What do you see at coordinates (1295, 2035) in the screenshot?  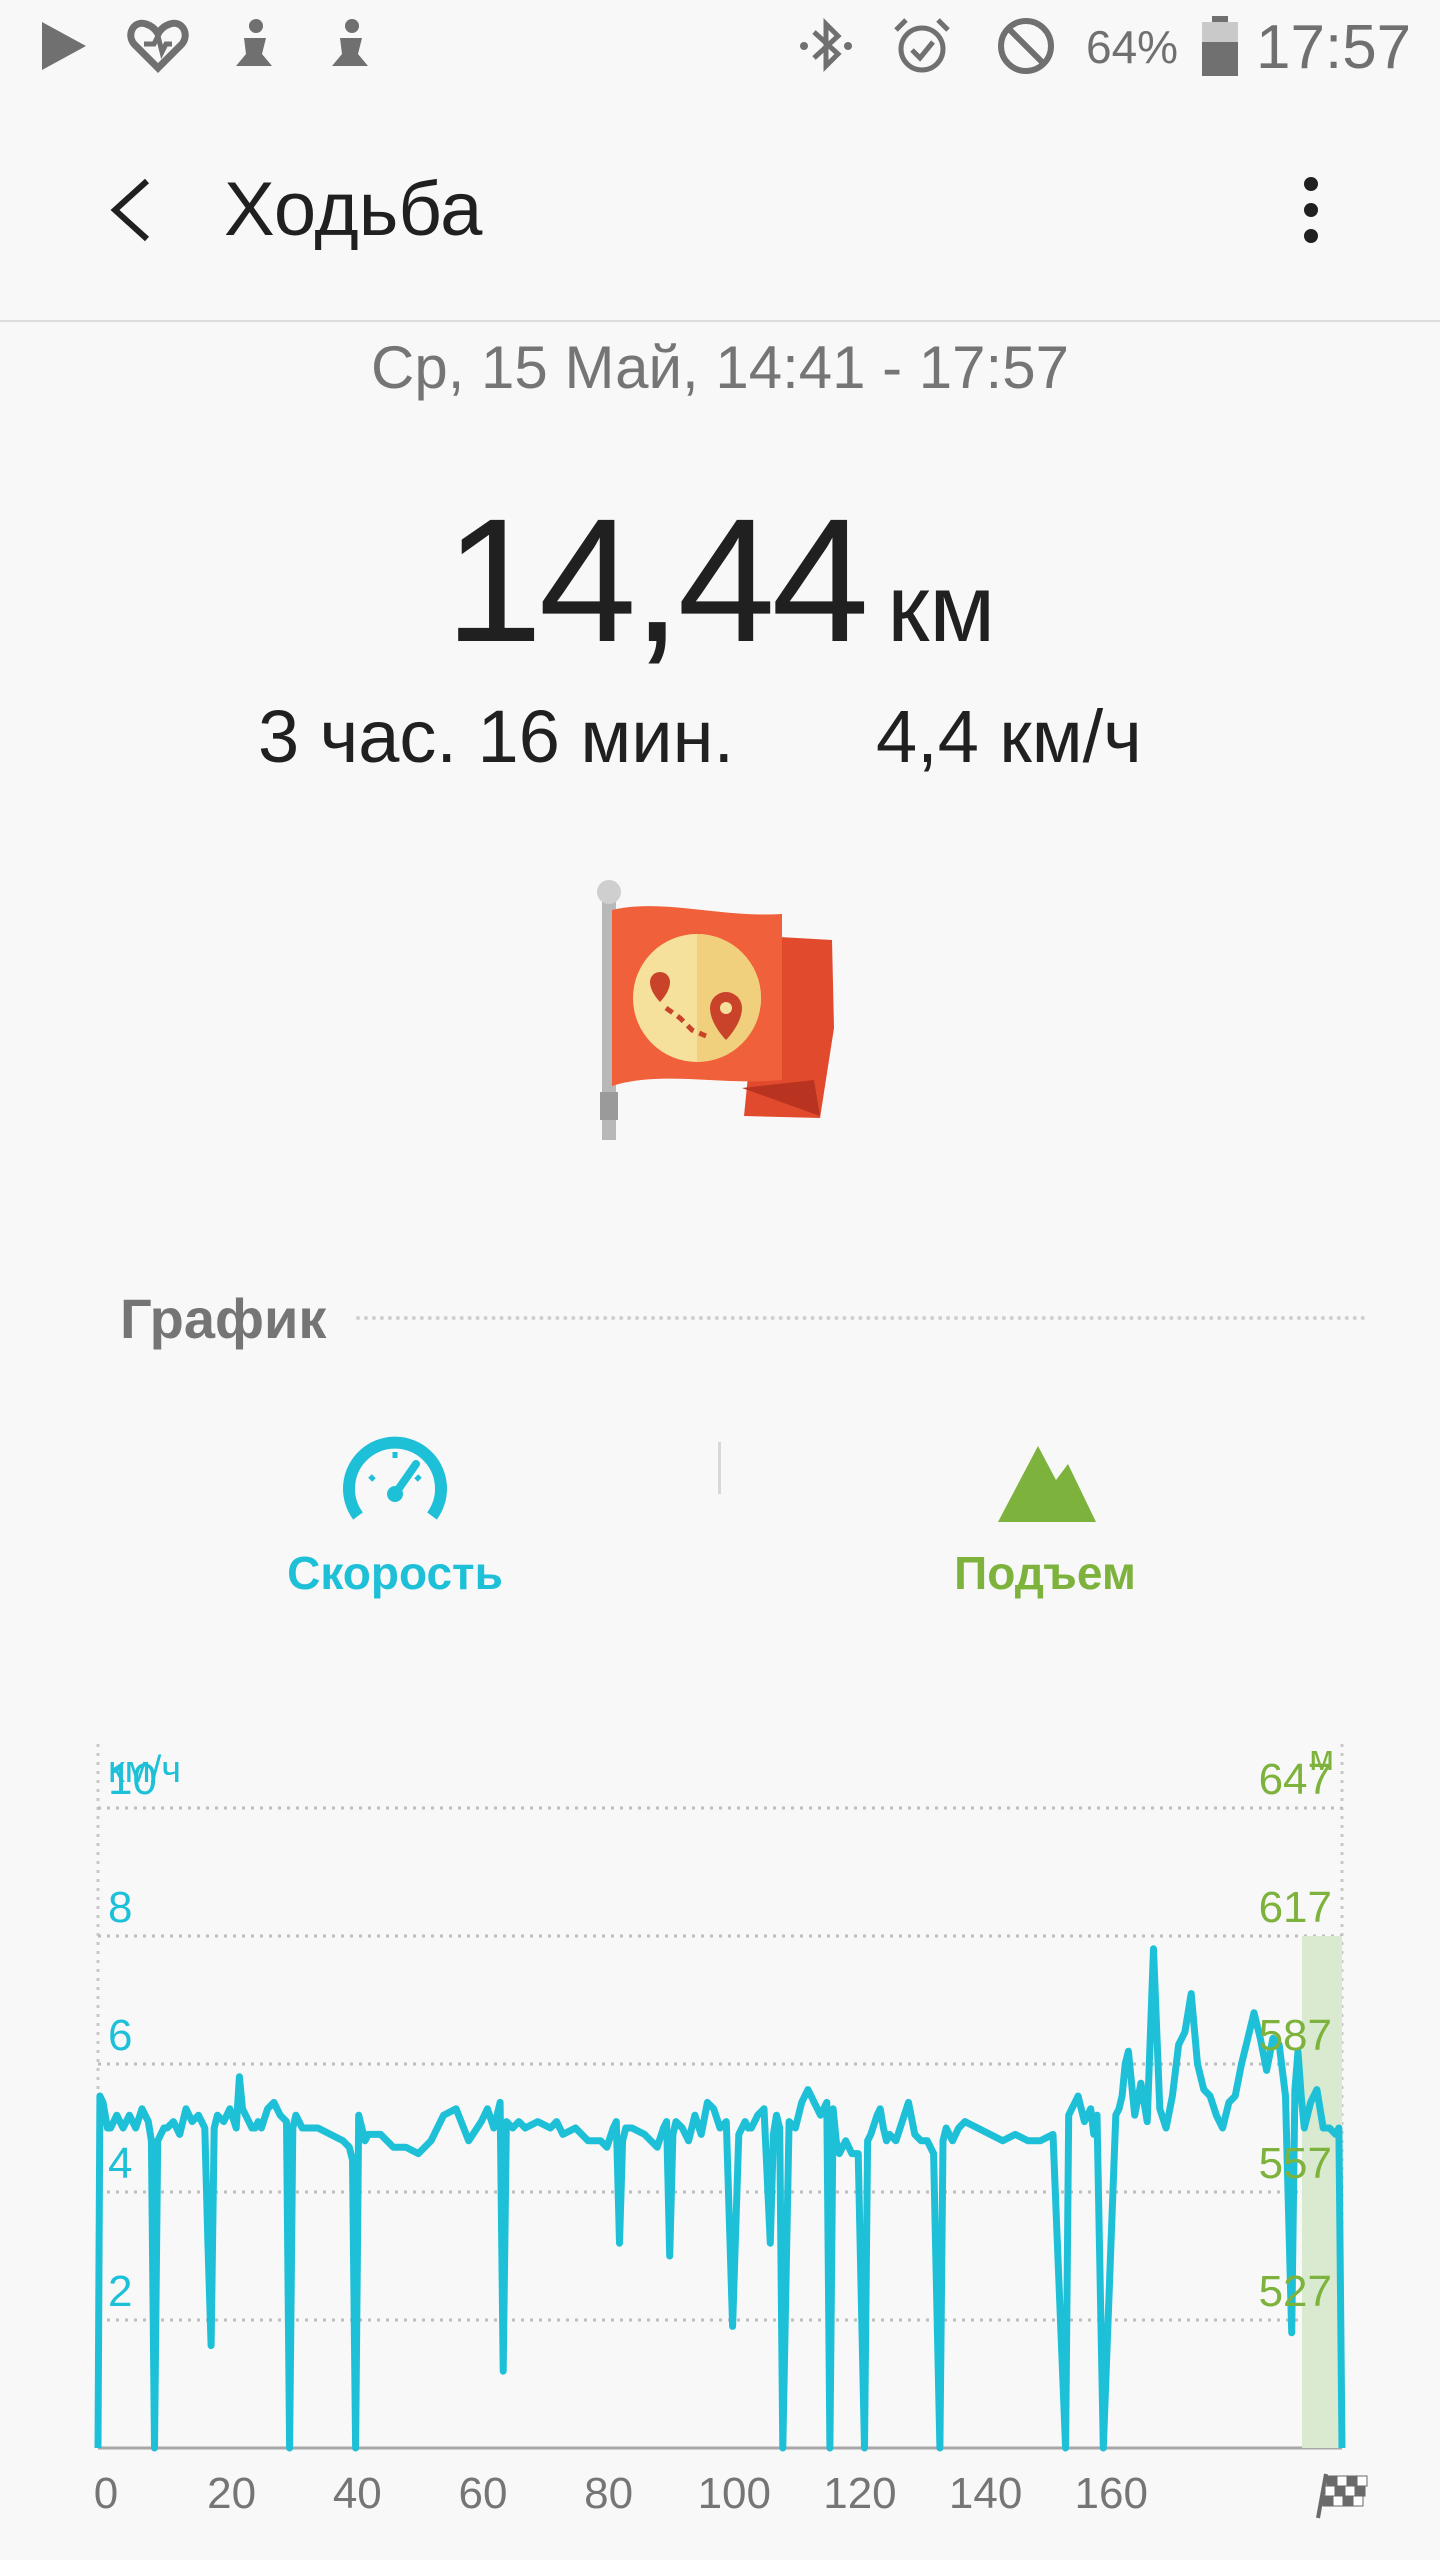 I see `right-axis-tick-label: 587` at bounding box center [1295, 2035].